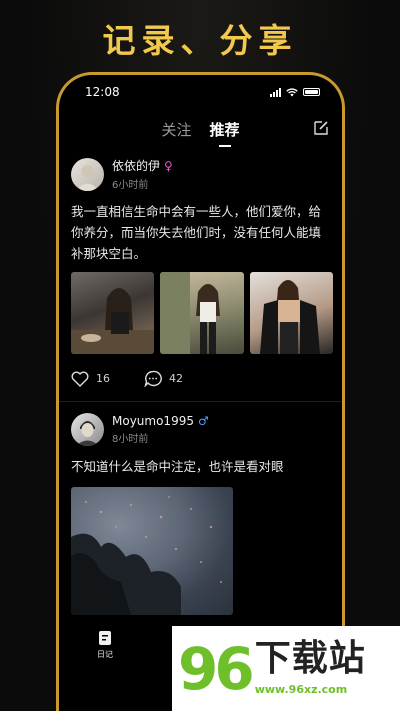 Image resolution: width=400 pixels, height=711 pixels. Describe the element at coordinates (225, 130) in the screenshot. I see `tab-recommended: 推荐` at that location.